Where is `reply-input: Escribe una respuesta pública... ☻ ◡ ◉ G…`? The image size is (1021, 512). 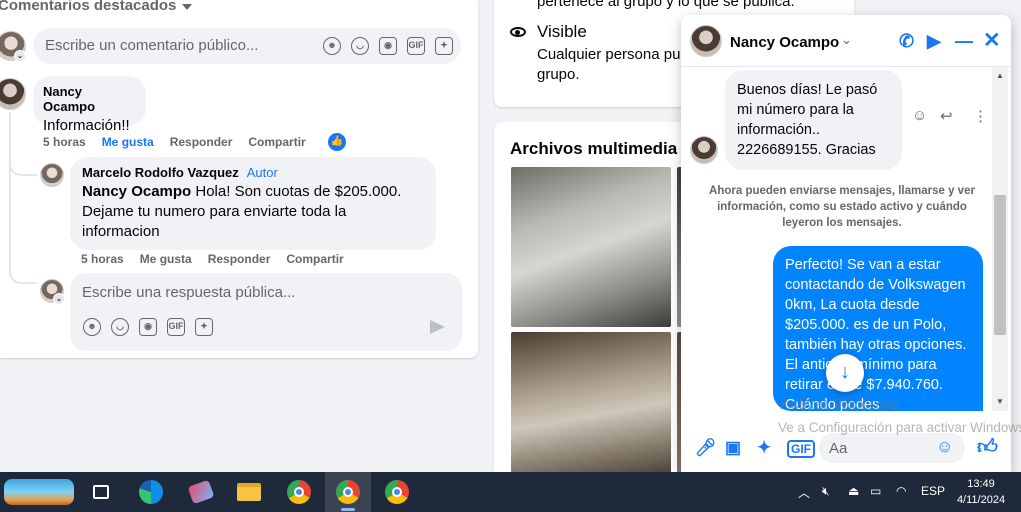
reply-input: Escribe una respuesta pública... ☻ ◡ ◉ G… is located at coordinates (266, 312).